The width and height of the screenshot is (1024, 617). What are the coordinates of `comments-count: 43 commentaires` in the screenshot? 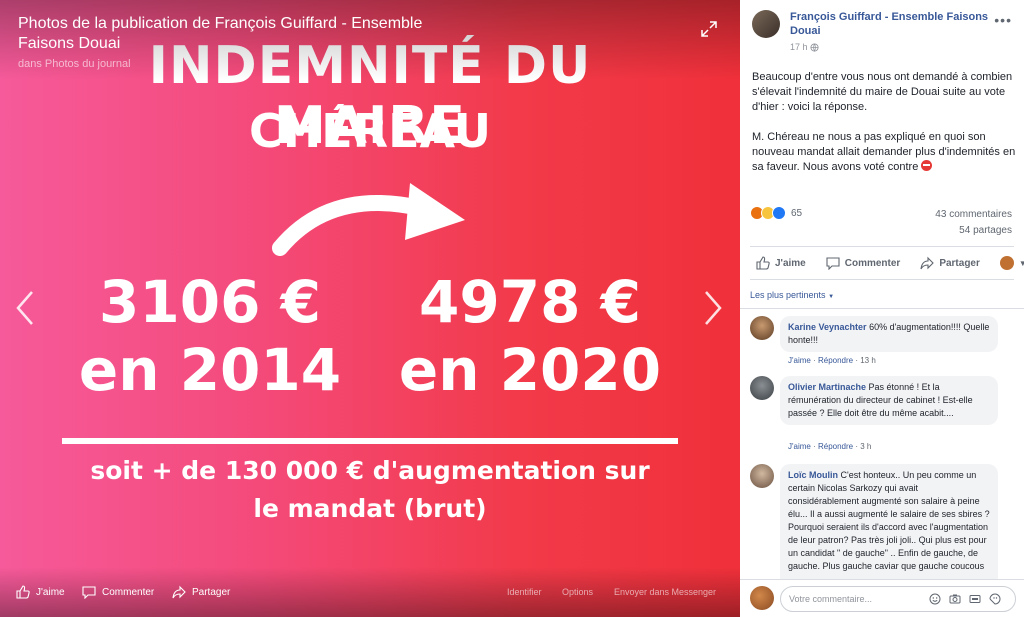 It's located at (973, 214).